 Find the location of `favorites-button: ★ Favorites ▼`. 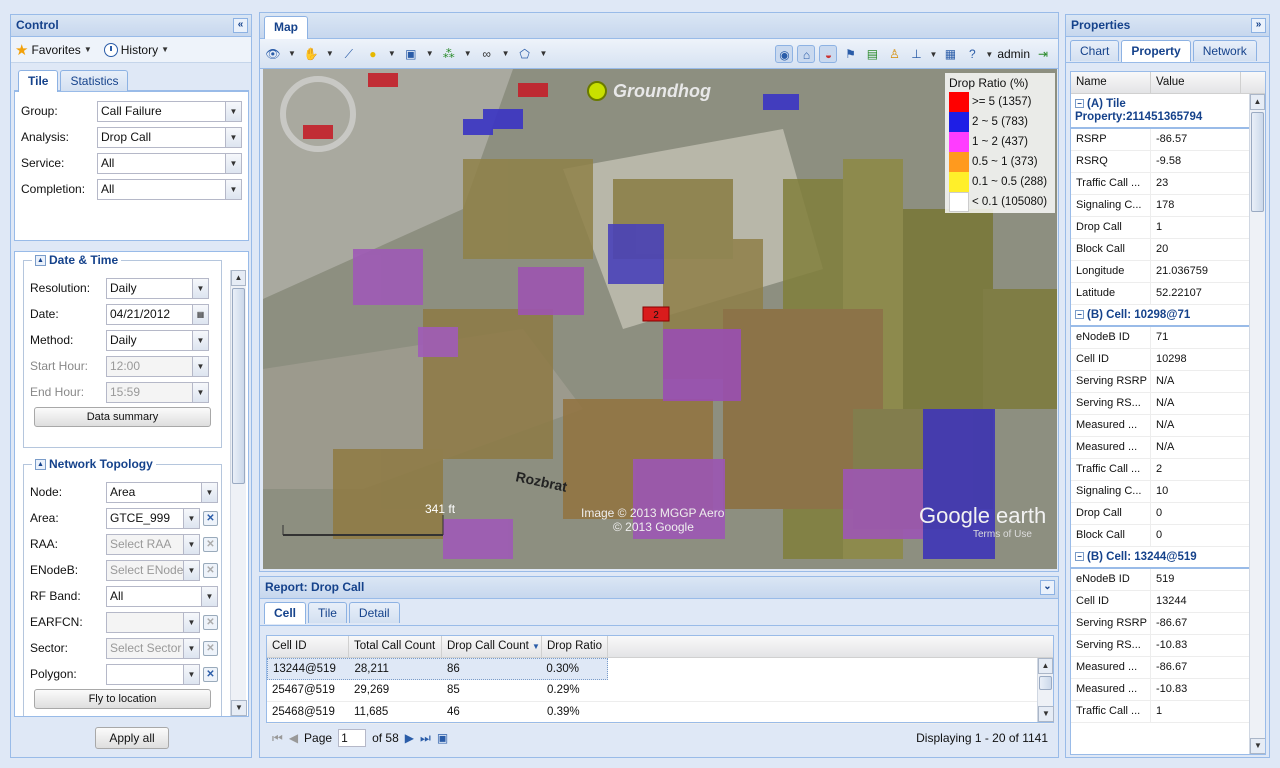

favorites-button: ★ Favorites ▼ is located at coordinates (53, 50).